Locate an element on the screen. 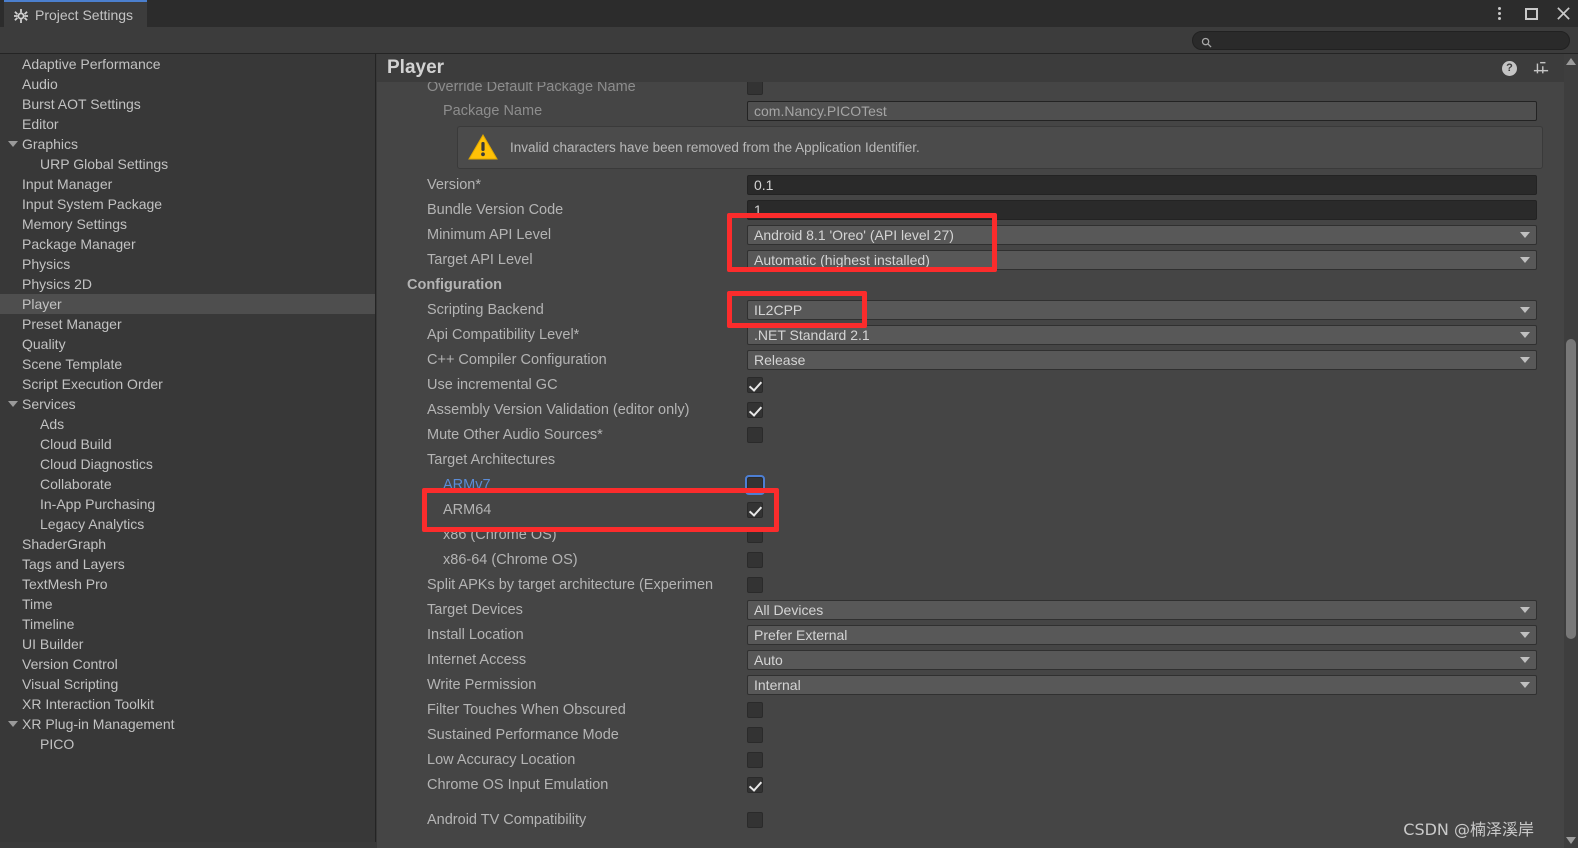  sidebar-item-adaptive-performance: Adaptive Performance is located at coordinates (187, 64).